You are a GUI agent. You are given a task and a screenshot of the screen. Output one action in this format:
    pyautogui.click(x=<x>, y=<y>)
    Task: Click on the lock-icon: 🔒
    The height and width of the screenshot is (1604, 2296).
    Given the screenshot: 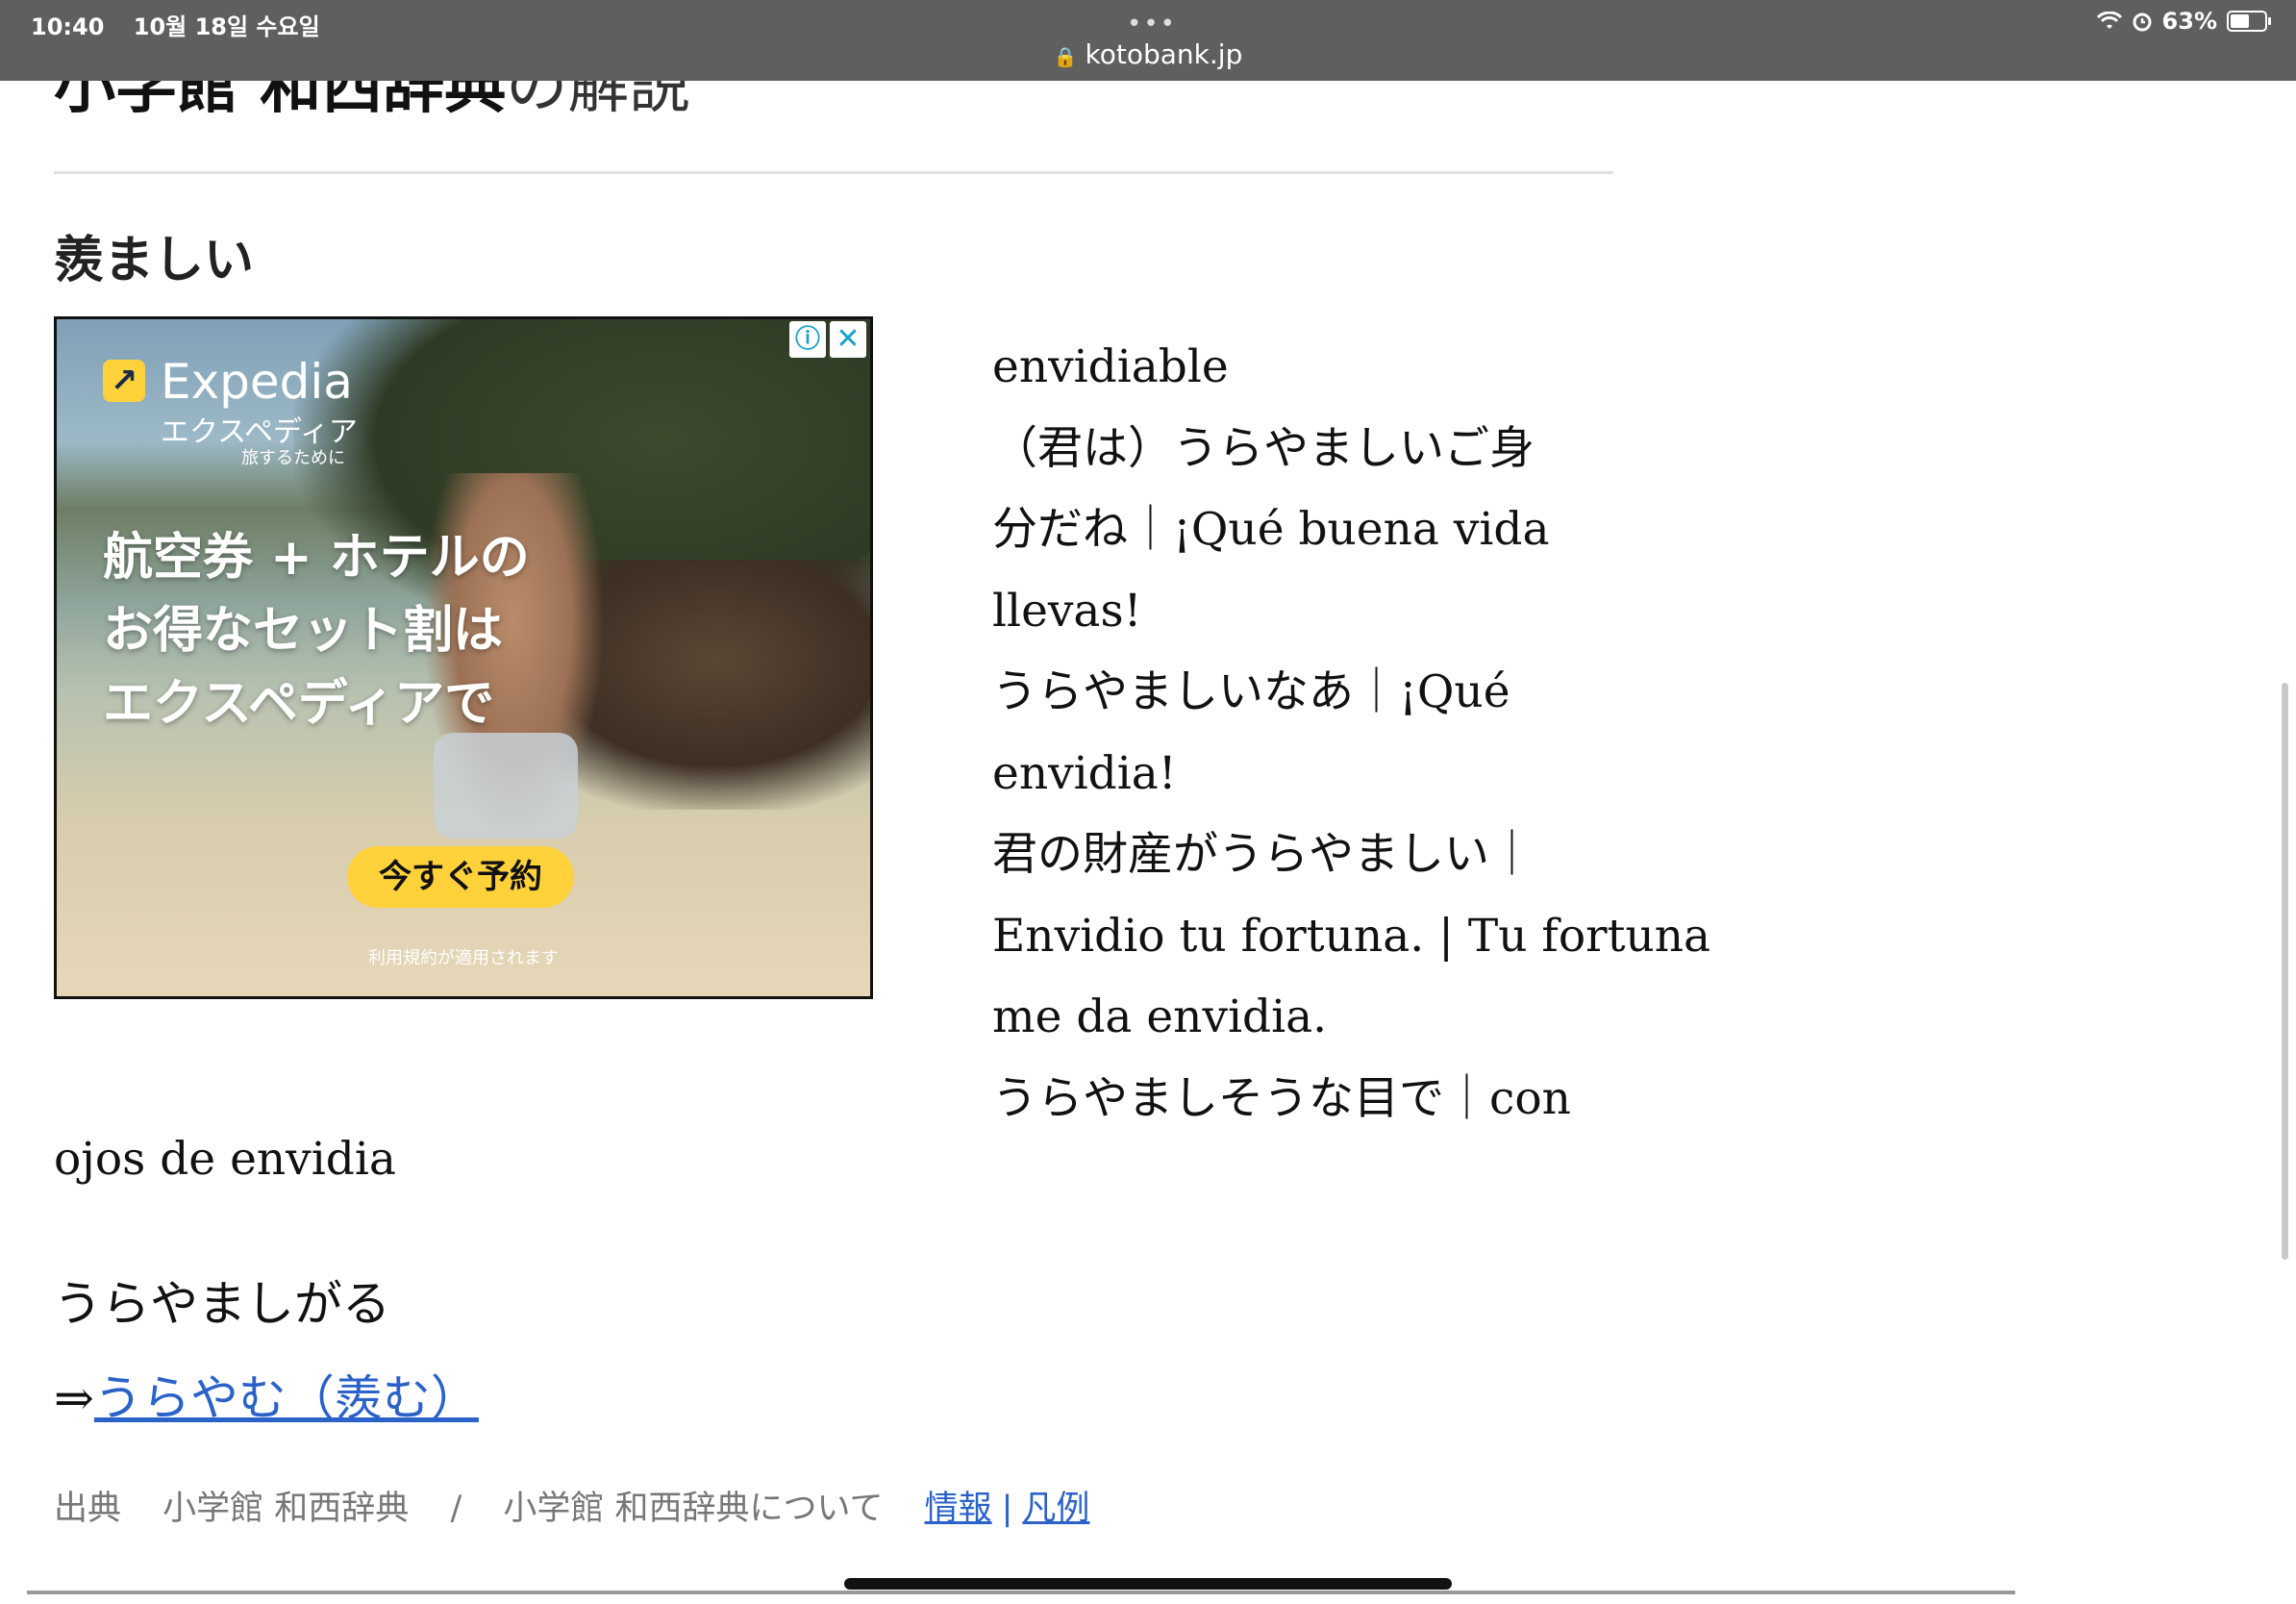 What is the action you would take?
    pyautogui.click(x=1065, y=56)
    